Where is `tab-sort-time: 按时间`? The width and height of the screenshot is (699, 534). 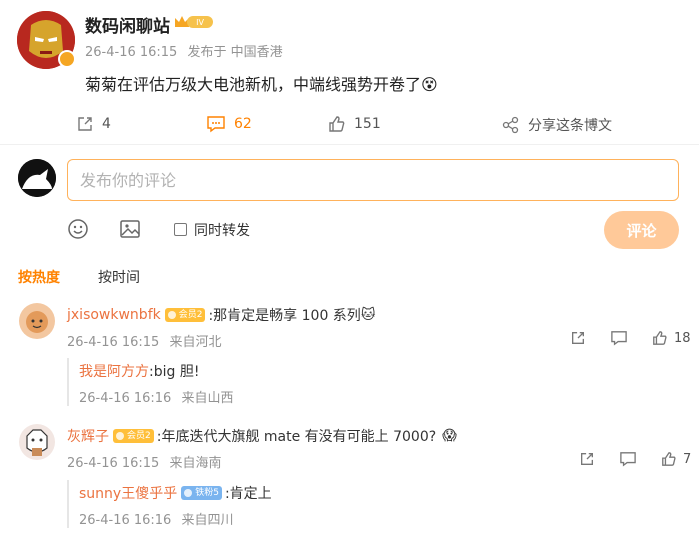
tab-sort-time: 按时间 is located at coordinates (119, 277).